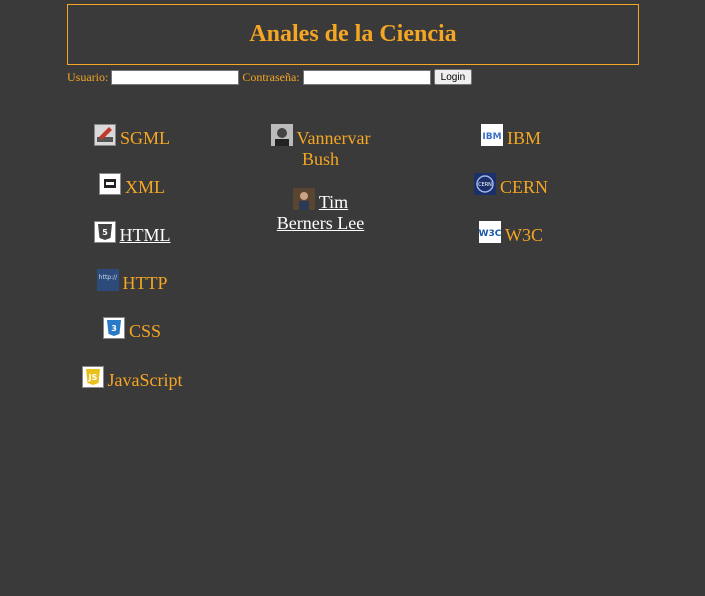  I want to click on svg-text: 5, so click(105, 232).